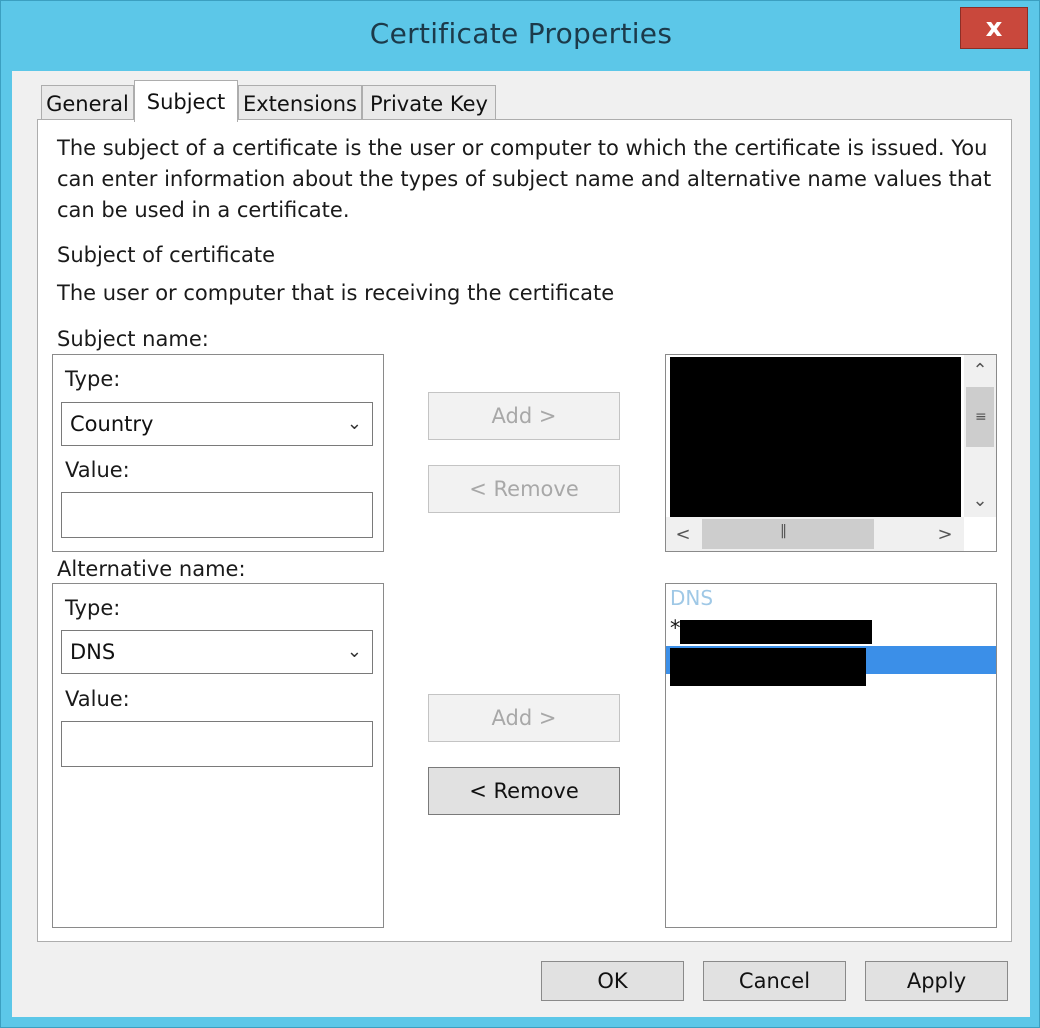 The width and height of the screenshot is (1040, 1028). What do you see at coordinates (97, 470) in the screenshot?
I see `subject-value-label: Value:` at bounding box center [97, 470].